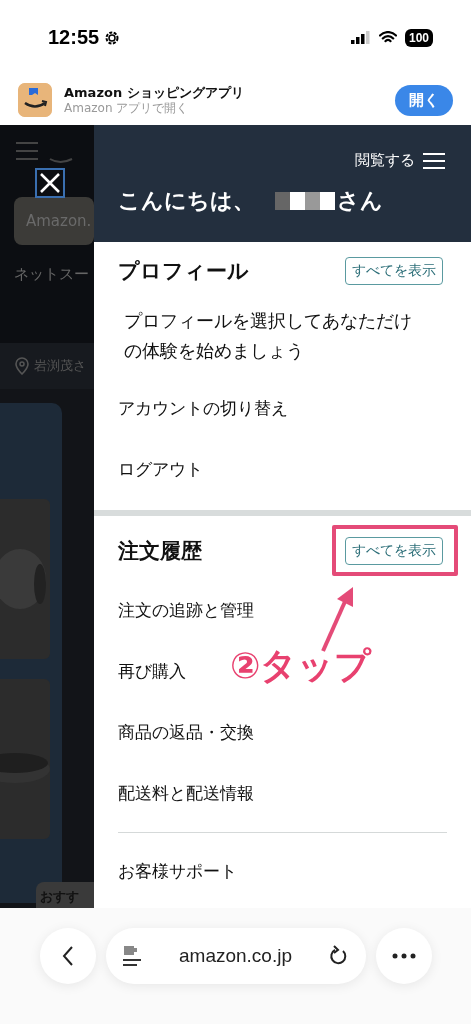 The image size is (471, 1024). I want to click on menu-item: ログアウト, so click(282, 469).